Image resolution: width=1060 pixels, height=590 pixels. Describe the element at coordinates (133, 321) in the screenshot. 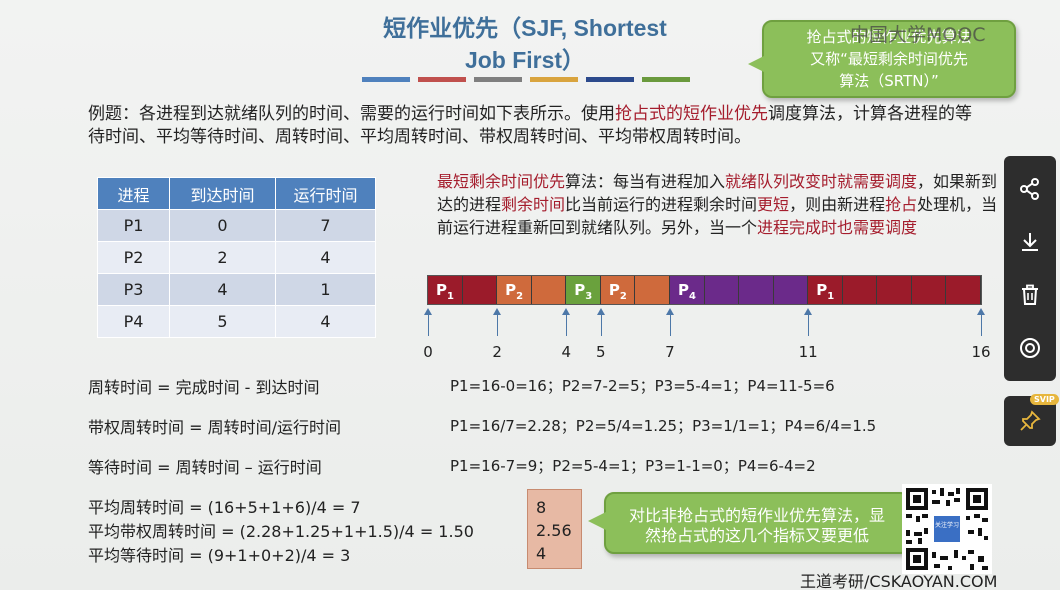

I see `cell-process: P4` at that location.